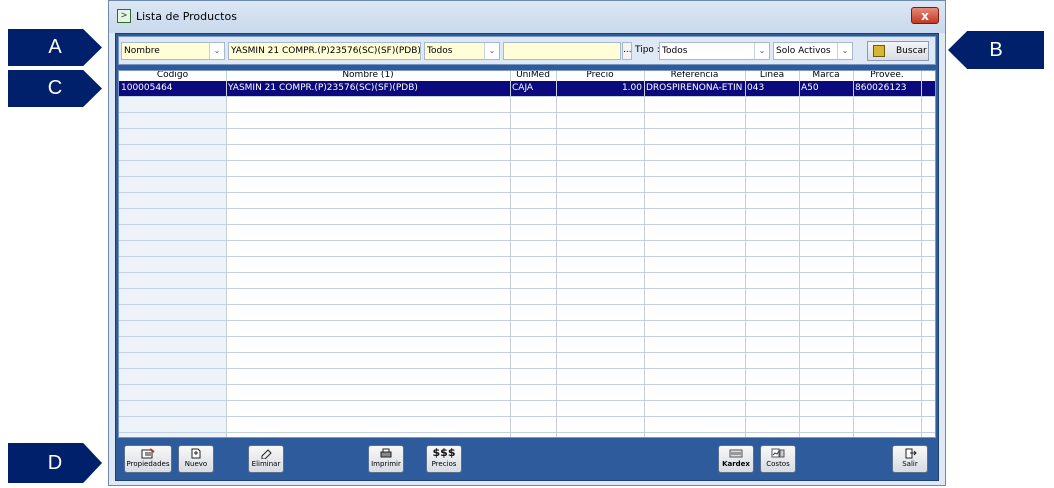 The width and height of the screenshot is (1054, 488). I want to click on table-cell: DROSPIRENONA-ETINILE, so click(694, 88).